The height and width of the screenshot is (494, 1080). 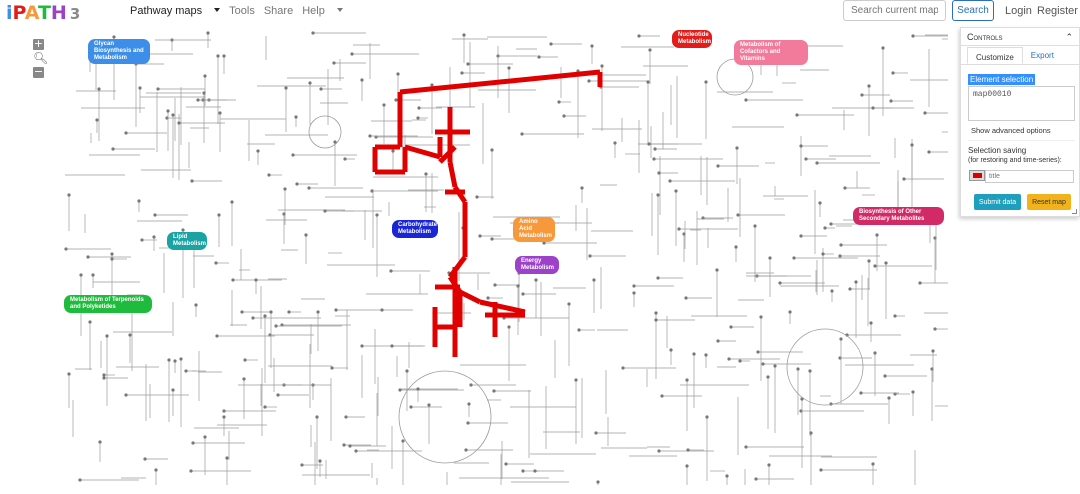 What do you see at coordinates (1011, 130) in the screenshot?
I see `advanced-options-link: Show advanced options` at bounding box center [1011, 130].